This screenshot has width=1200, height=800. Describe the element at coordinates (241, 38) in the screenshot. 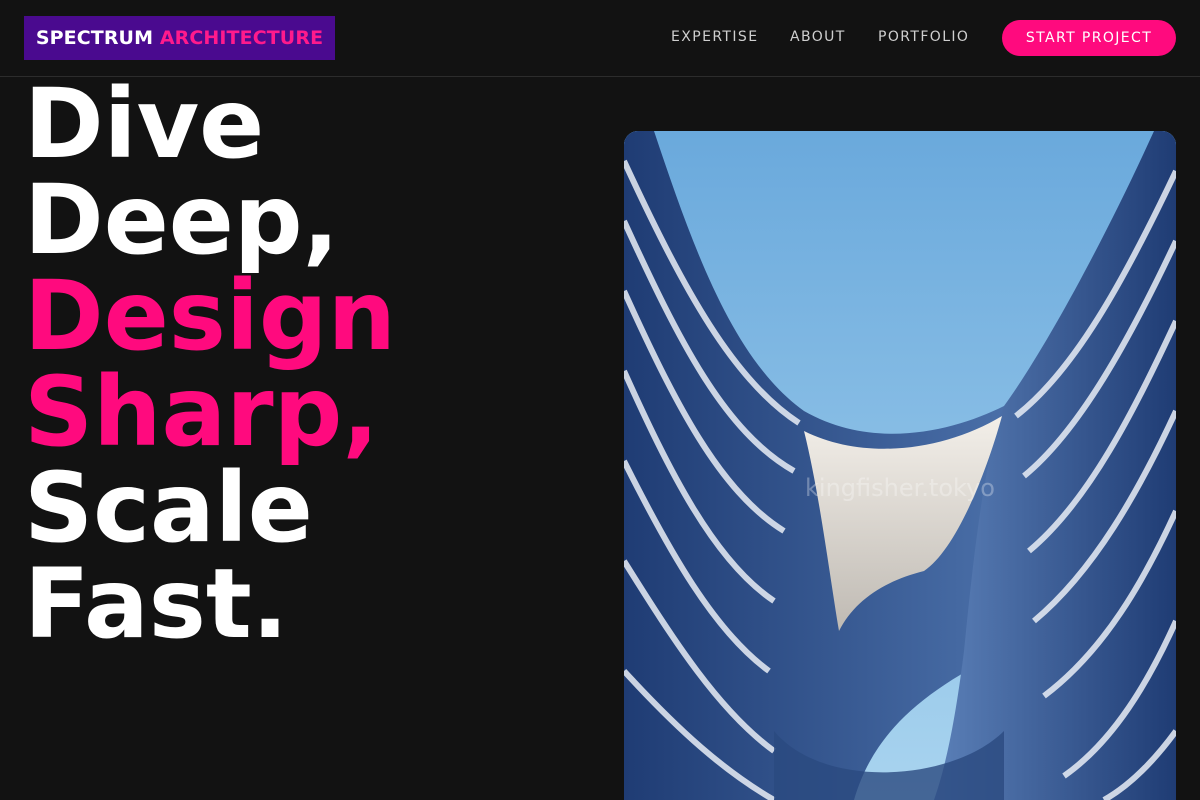

I see `logo-accent-text: ARCHITECTURE` at that location.